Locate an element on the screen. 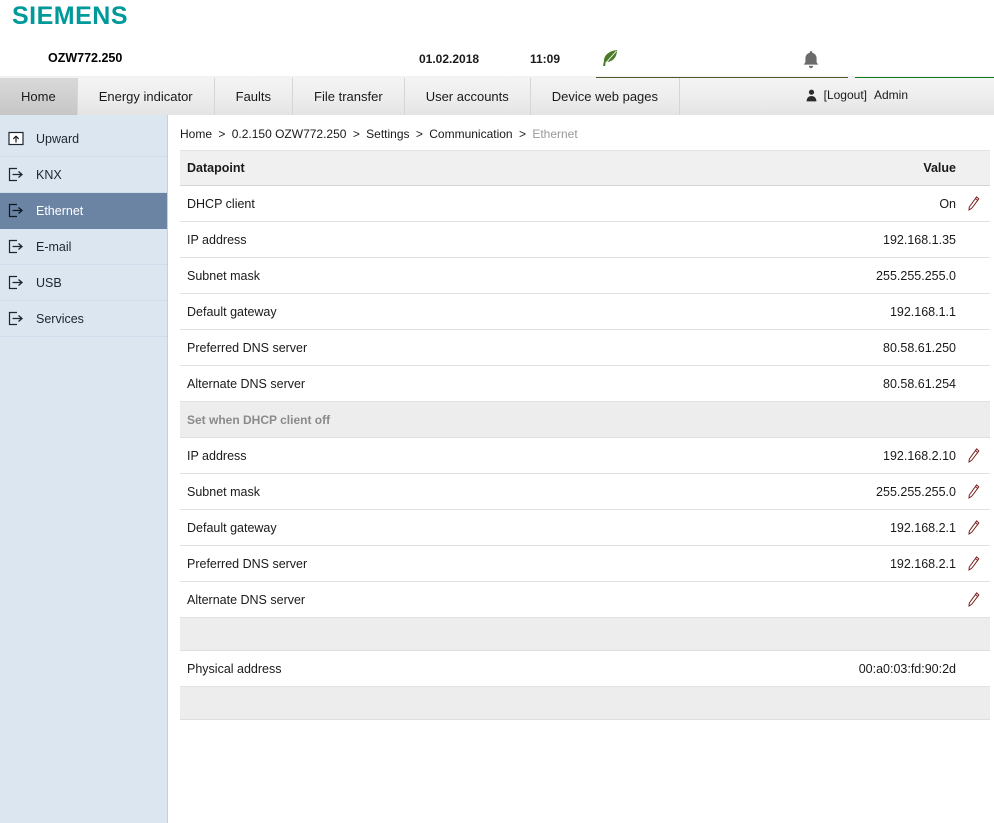 This screenshot has width=994, height=823. leaf-icon is located at coordinates (610, 58).